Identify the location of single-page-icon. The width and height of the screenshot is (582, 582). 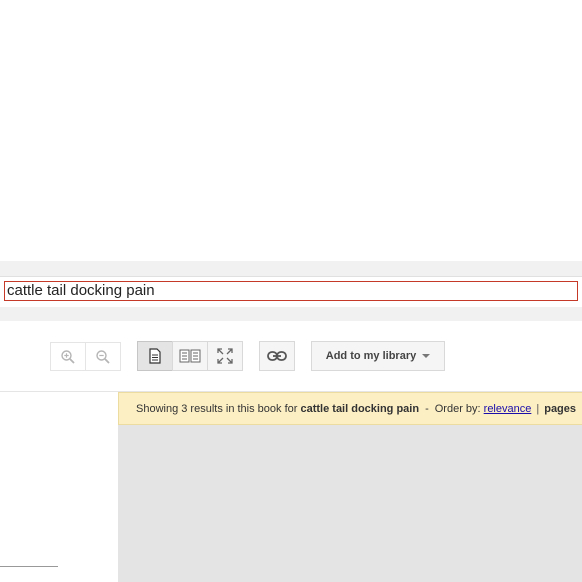
(155, 356).